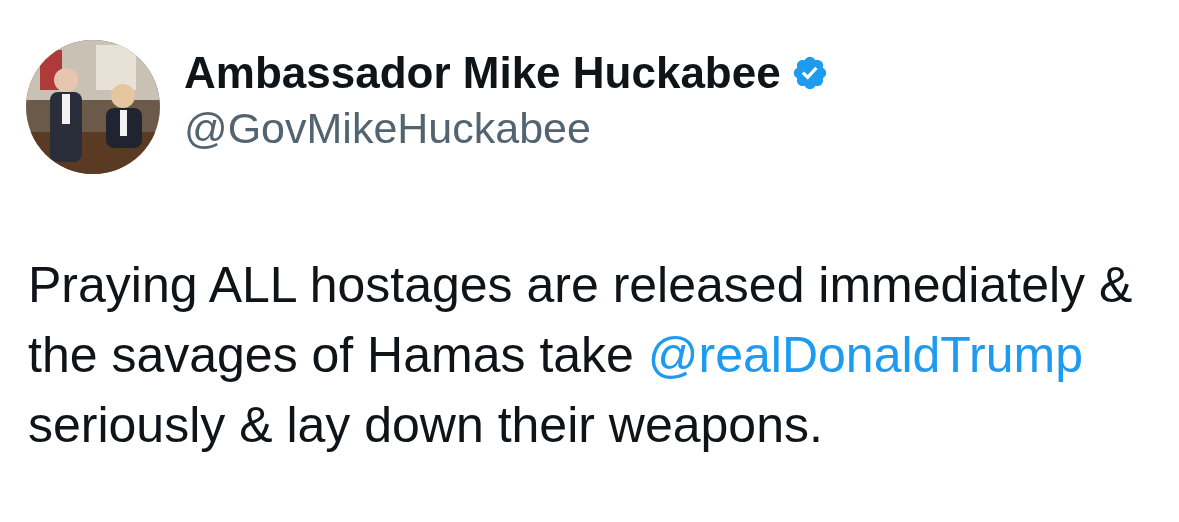 Image resolution: width=1179 pixels, height=522 pixels. I want to click on author-handle: @GovMikeHuckabee, so click(388, 128).